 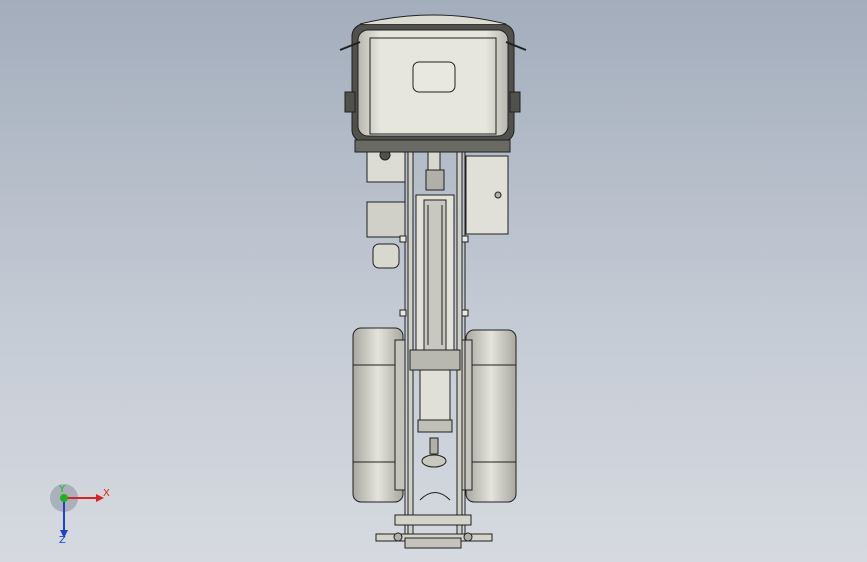 What do you see at coordinates (489, 416) in the screenshot?
I see `right-track` at bounding box center [489, 416].